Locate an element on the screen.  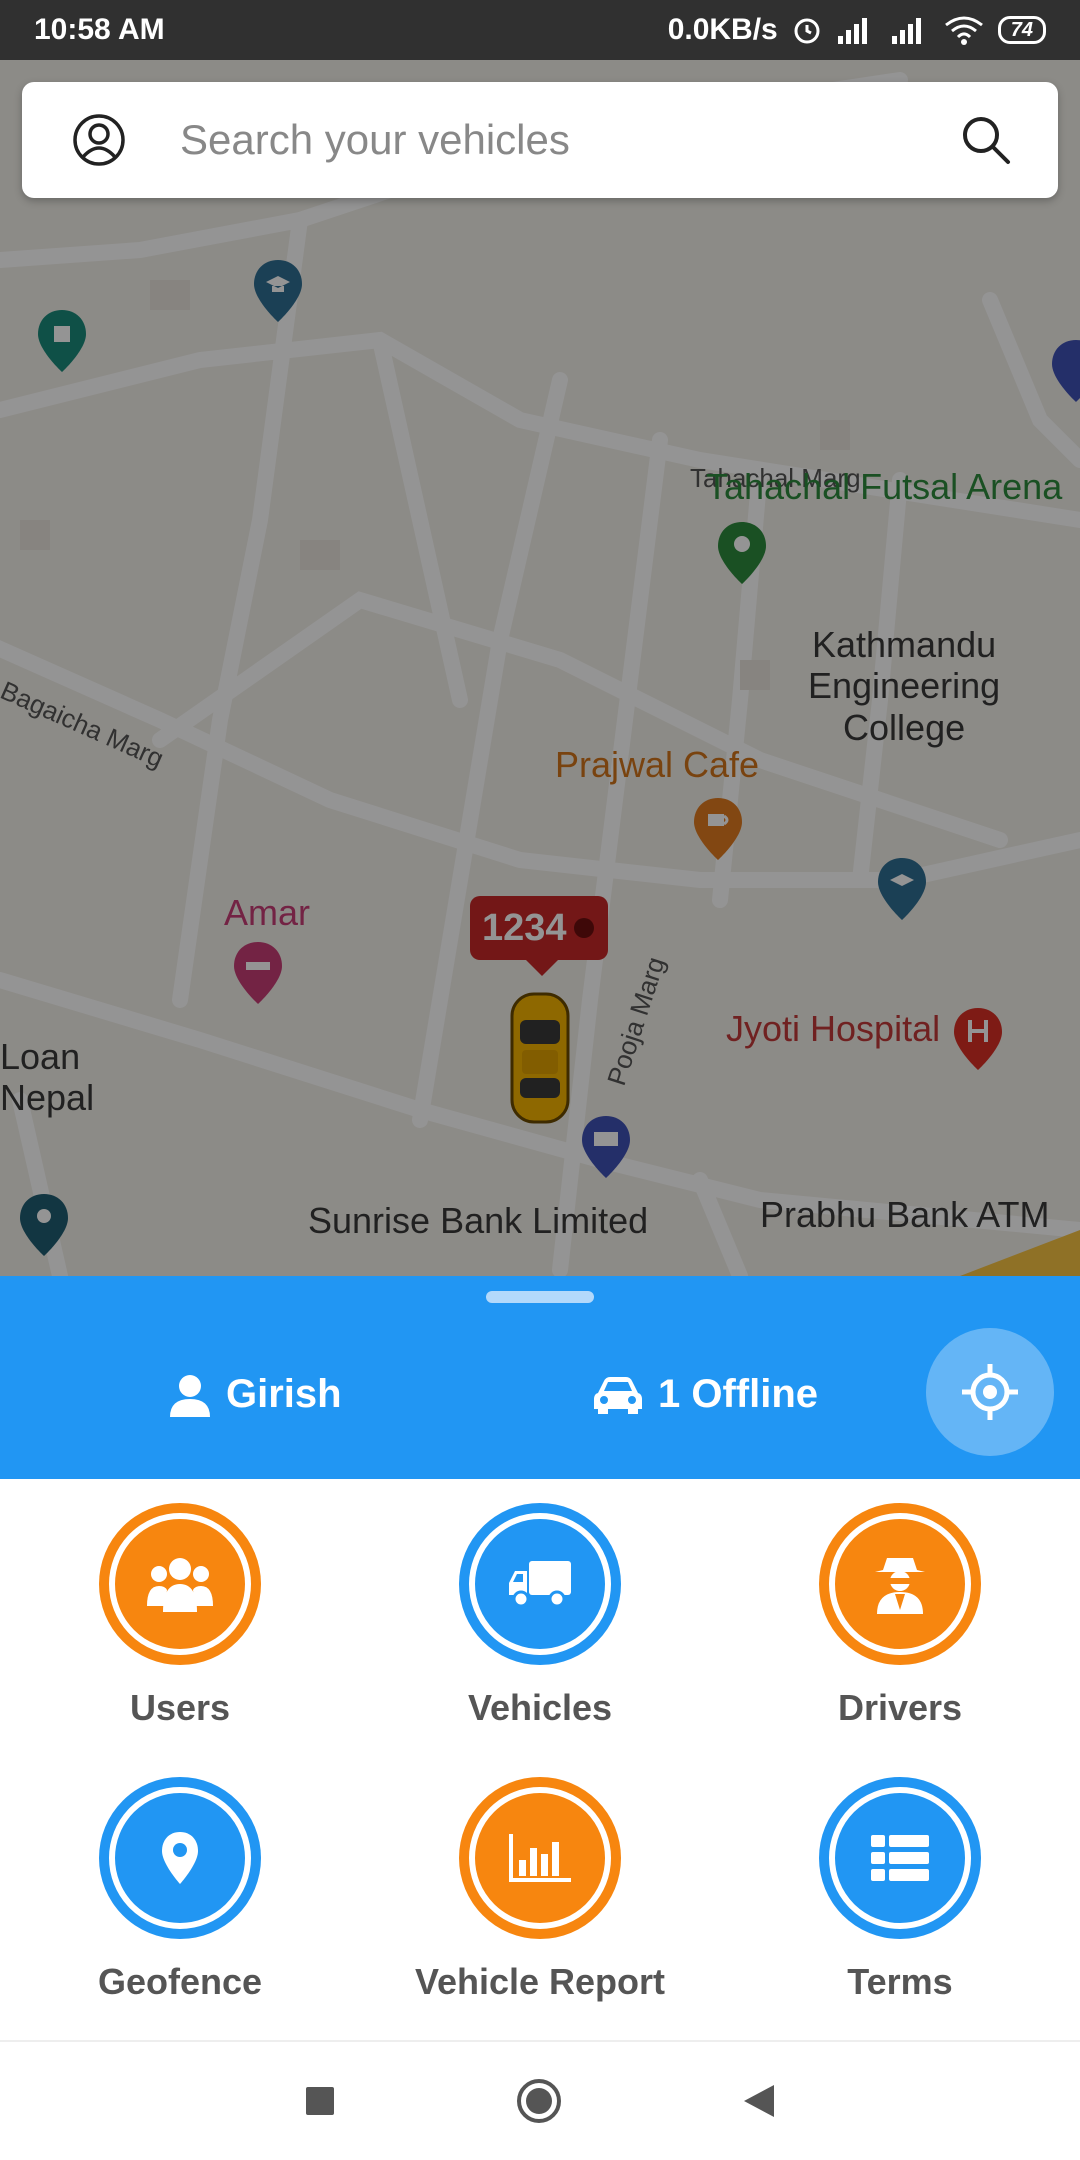
user-summary: Girish is located at coordinates (255, 1394).